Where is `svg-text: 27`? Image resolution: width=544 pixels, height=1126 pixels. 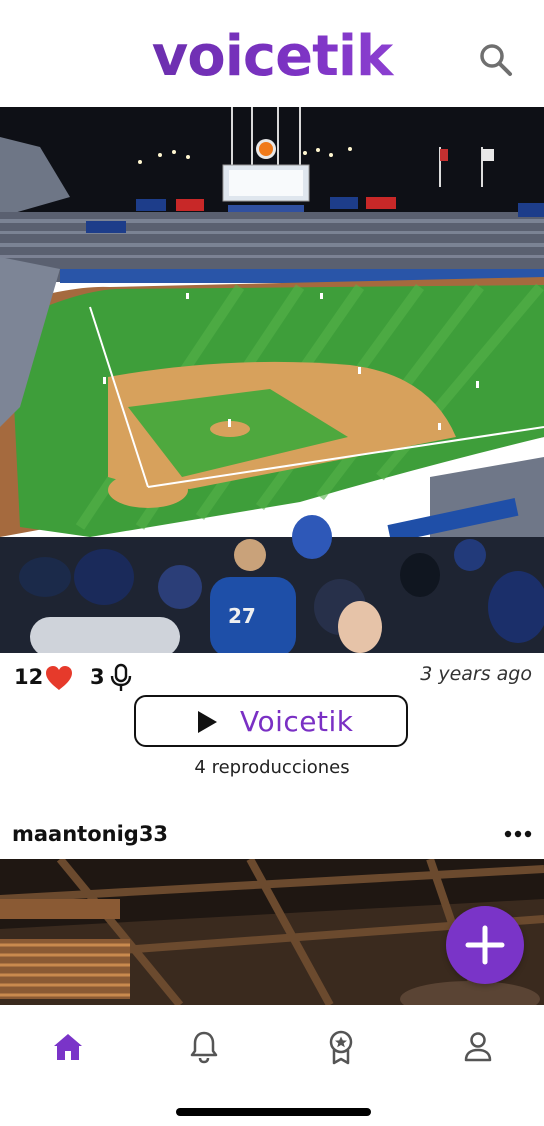 svg-text: 27 is located at coordinates (242, 616).